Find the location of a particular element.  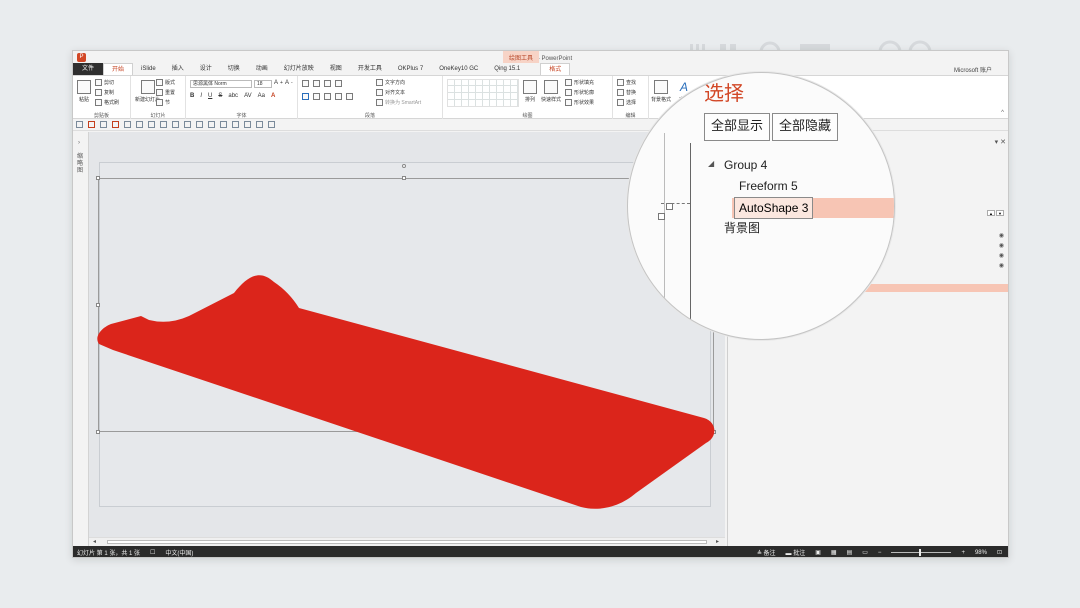

paste-button: 粘贴 is located at coordinates (84, 91).